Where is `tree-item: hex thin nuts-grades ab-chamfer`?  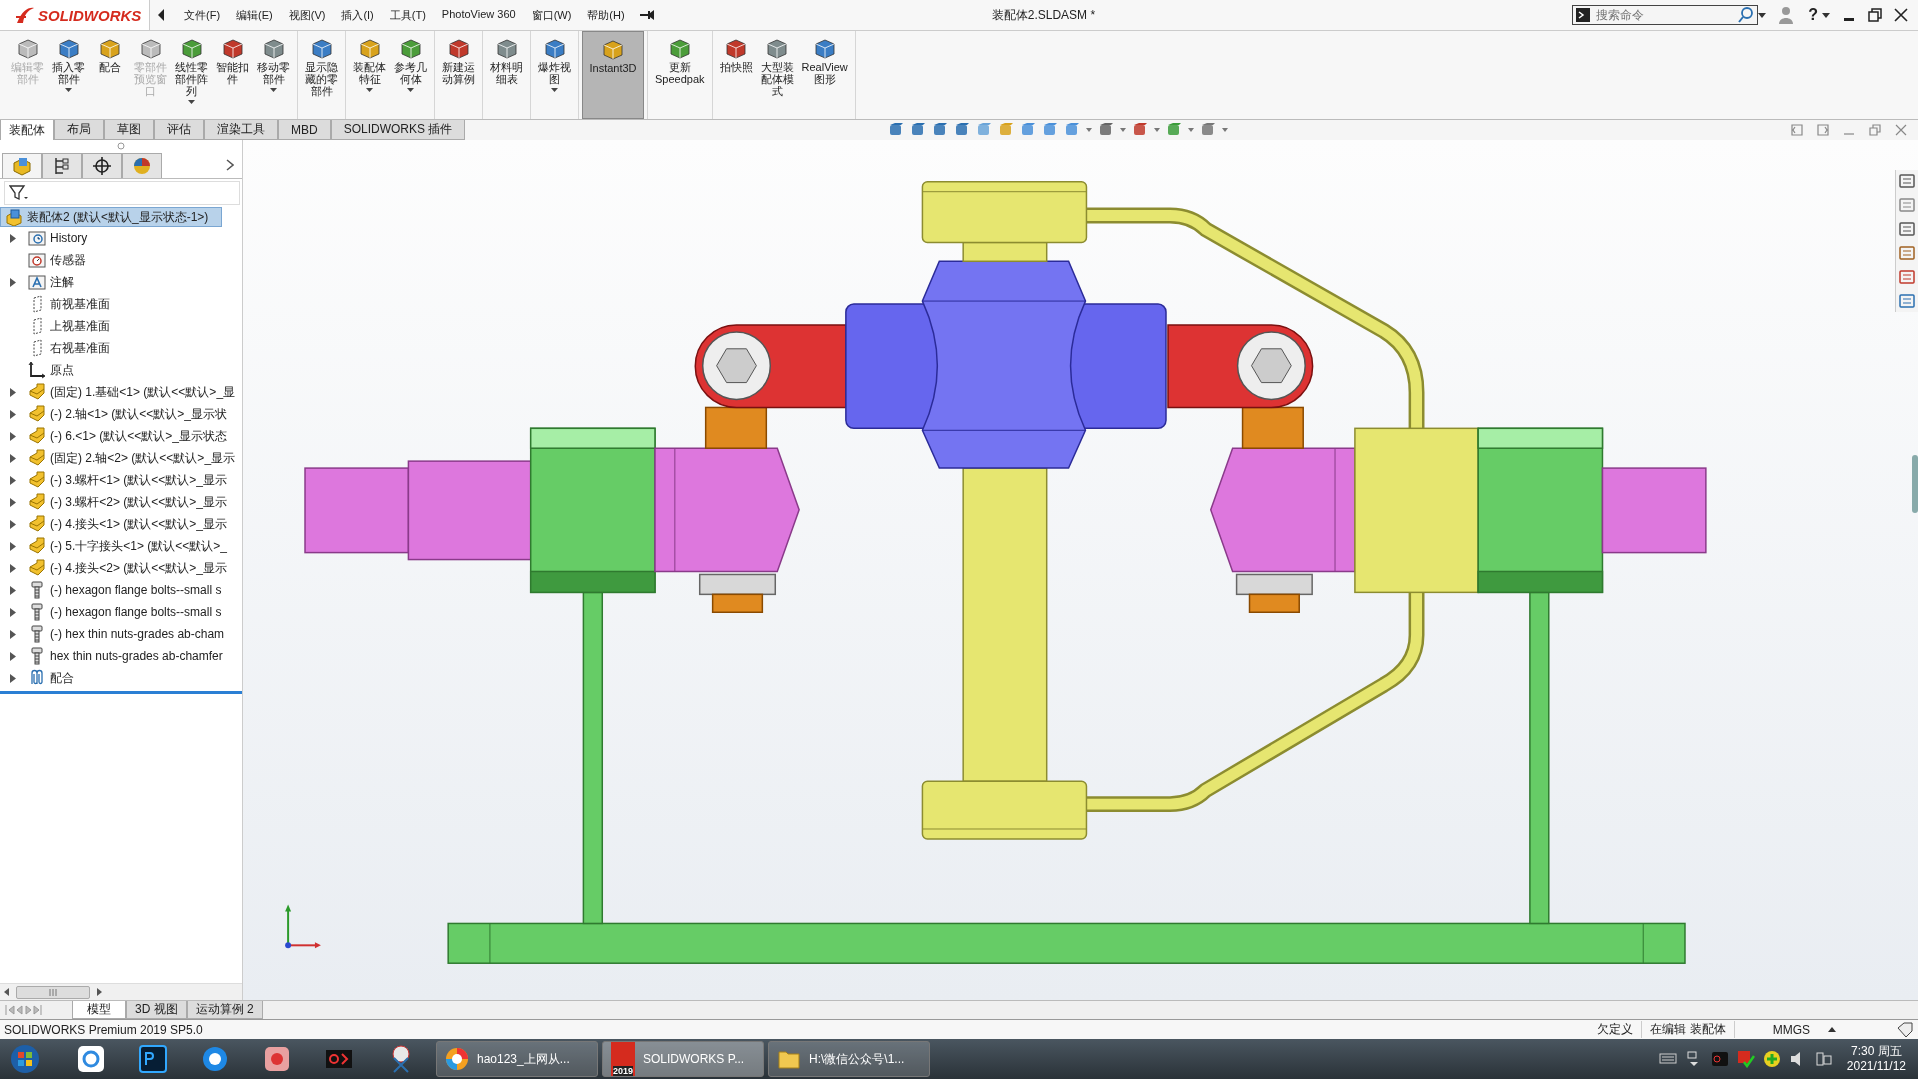
tree-item: hex thin nuts-grades ab-chamfer is located at coordinates (136, 656).